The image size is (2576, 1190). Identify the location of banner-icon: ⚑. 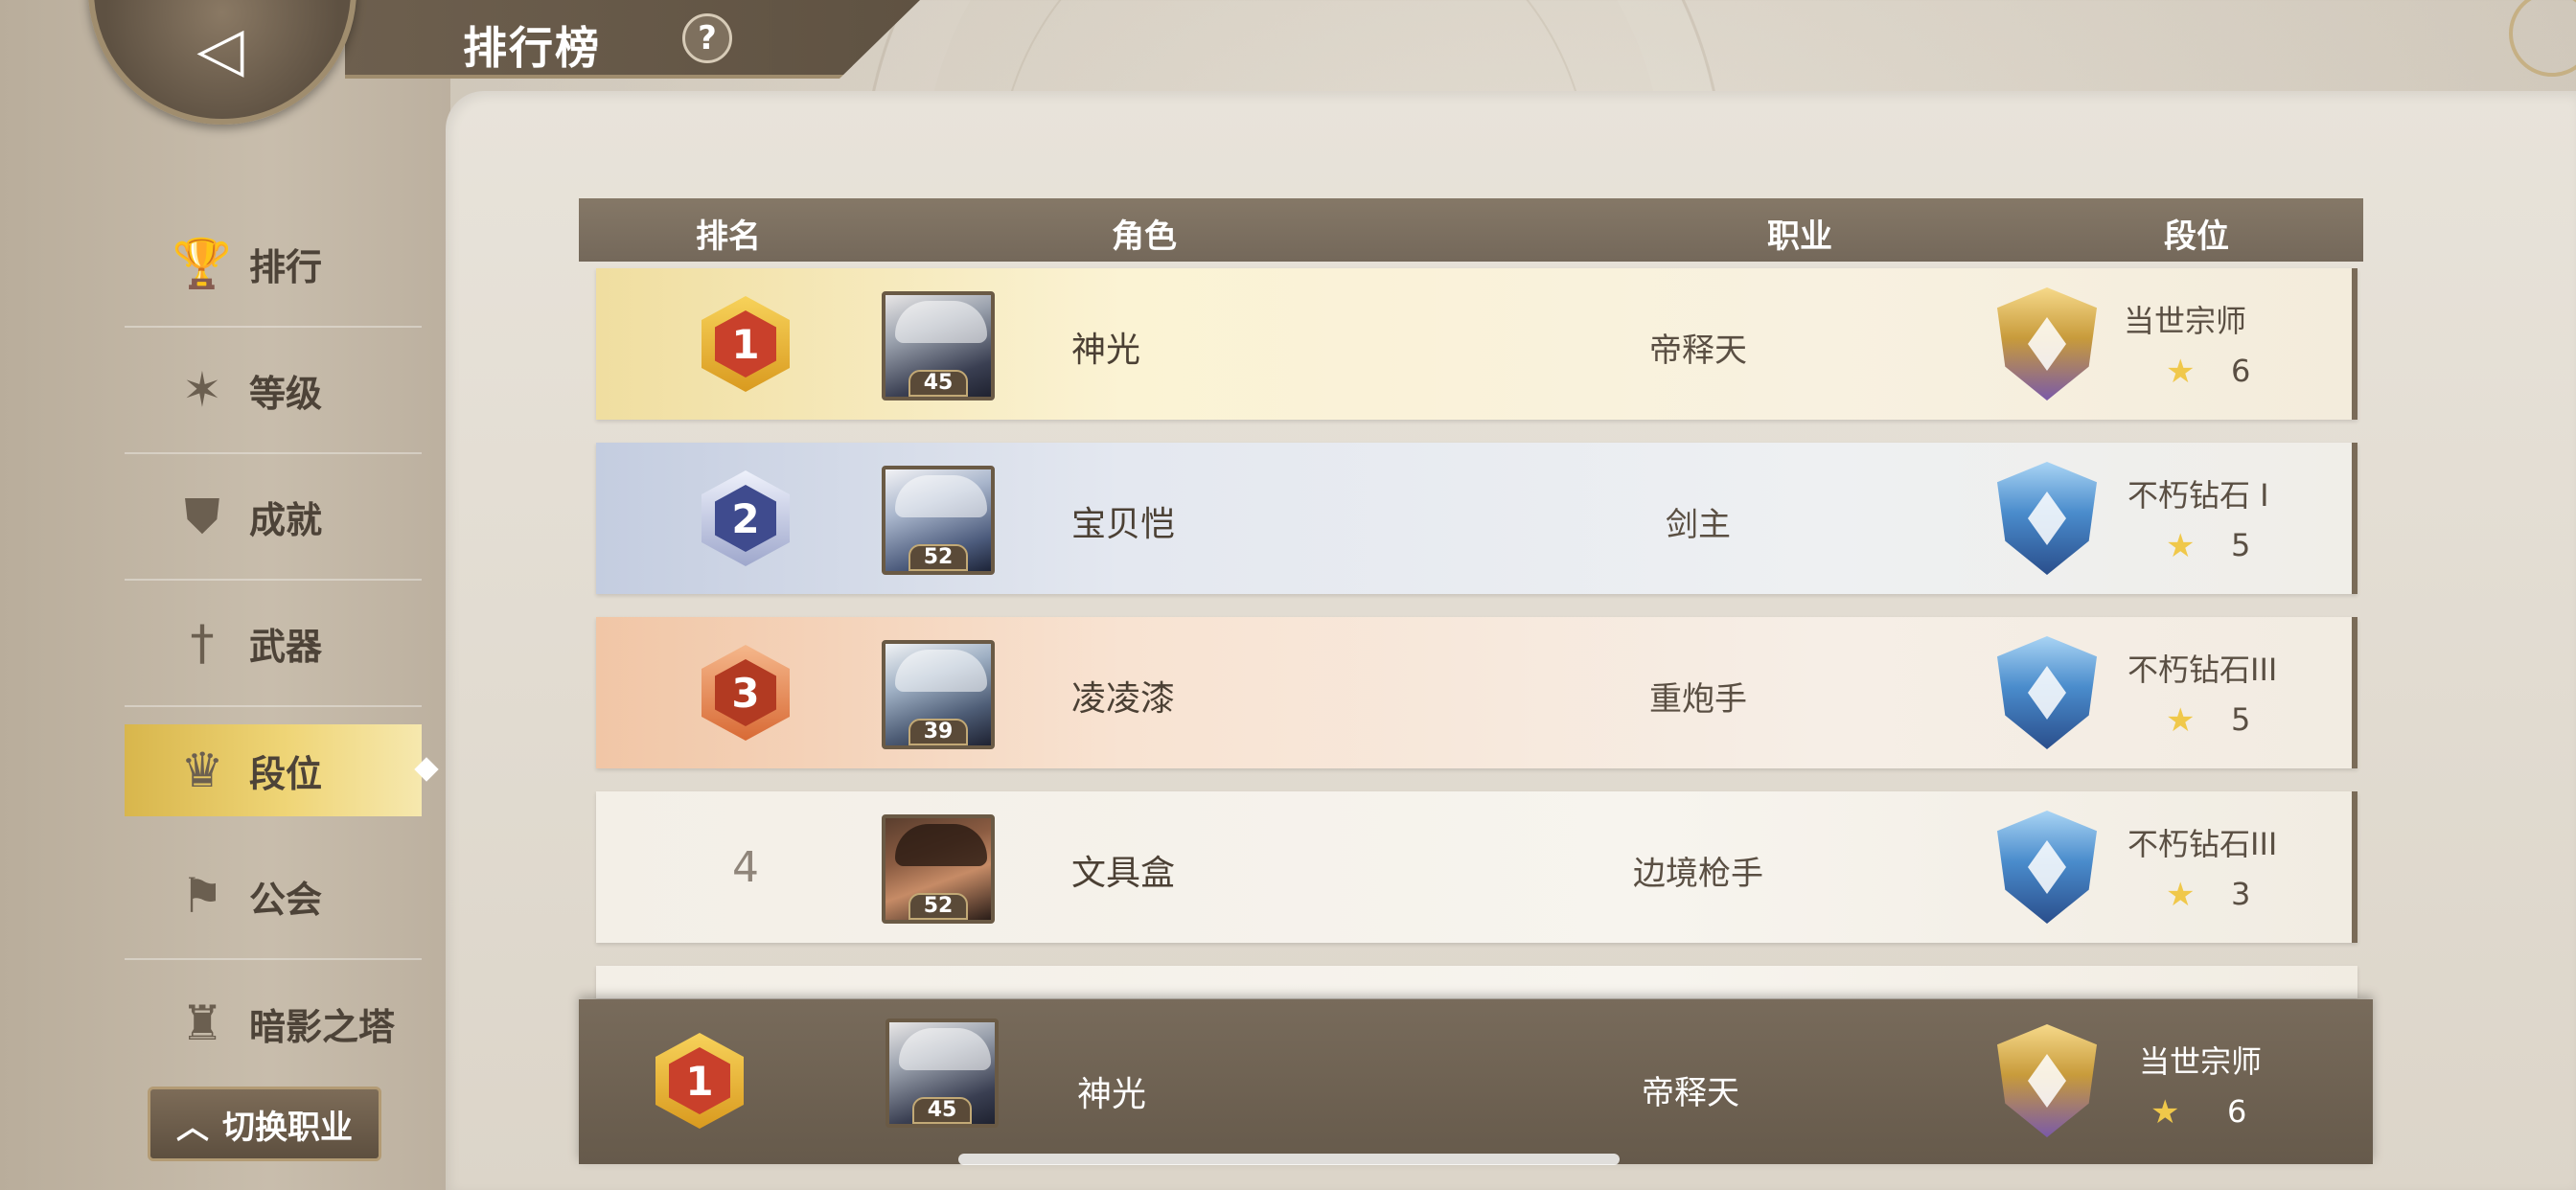
(202, 896).